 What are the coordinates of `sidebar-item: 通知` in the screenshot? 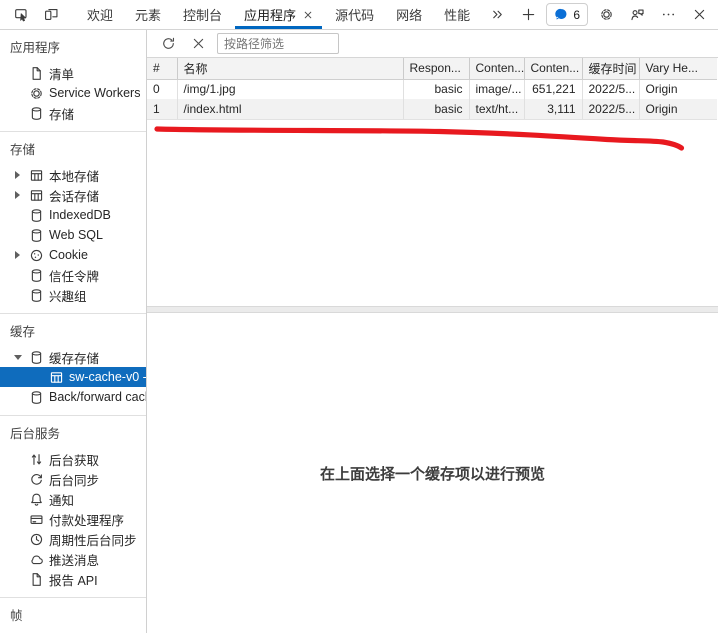 It's located at (73, 499).